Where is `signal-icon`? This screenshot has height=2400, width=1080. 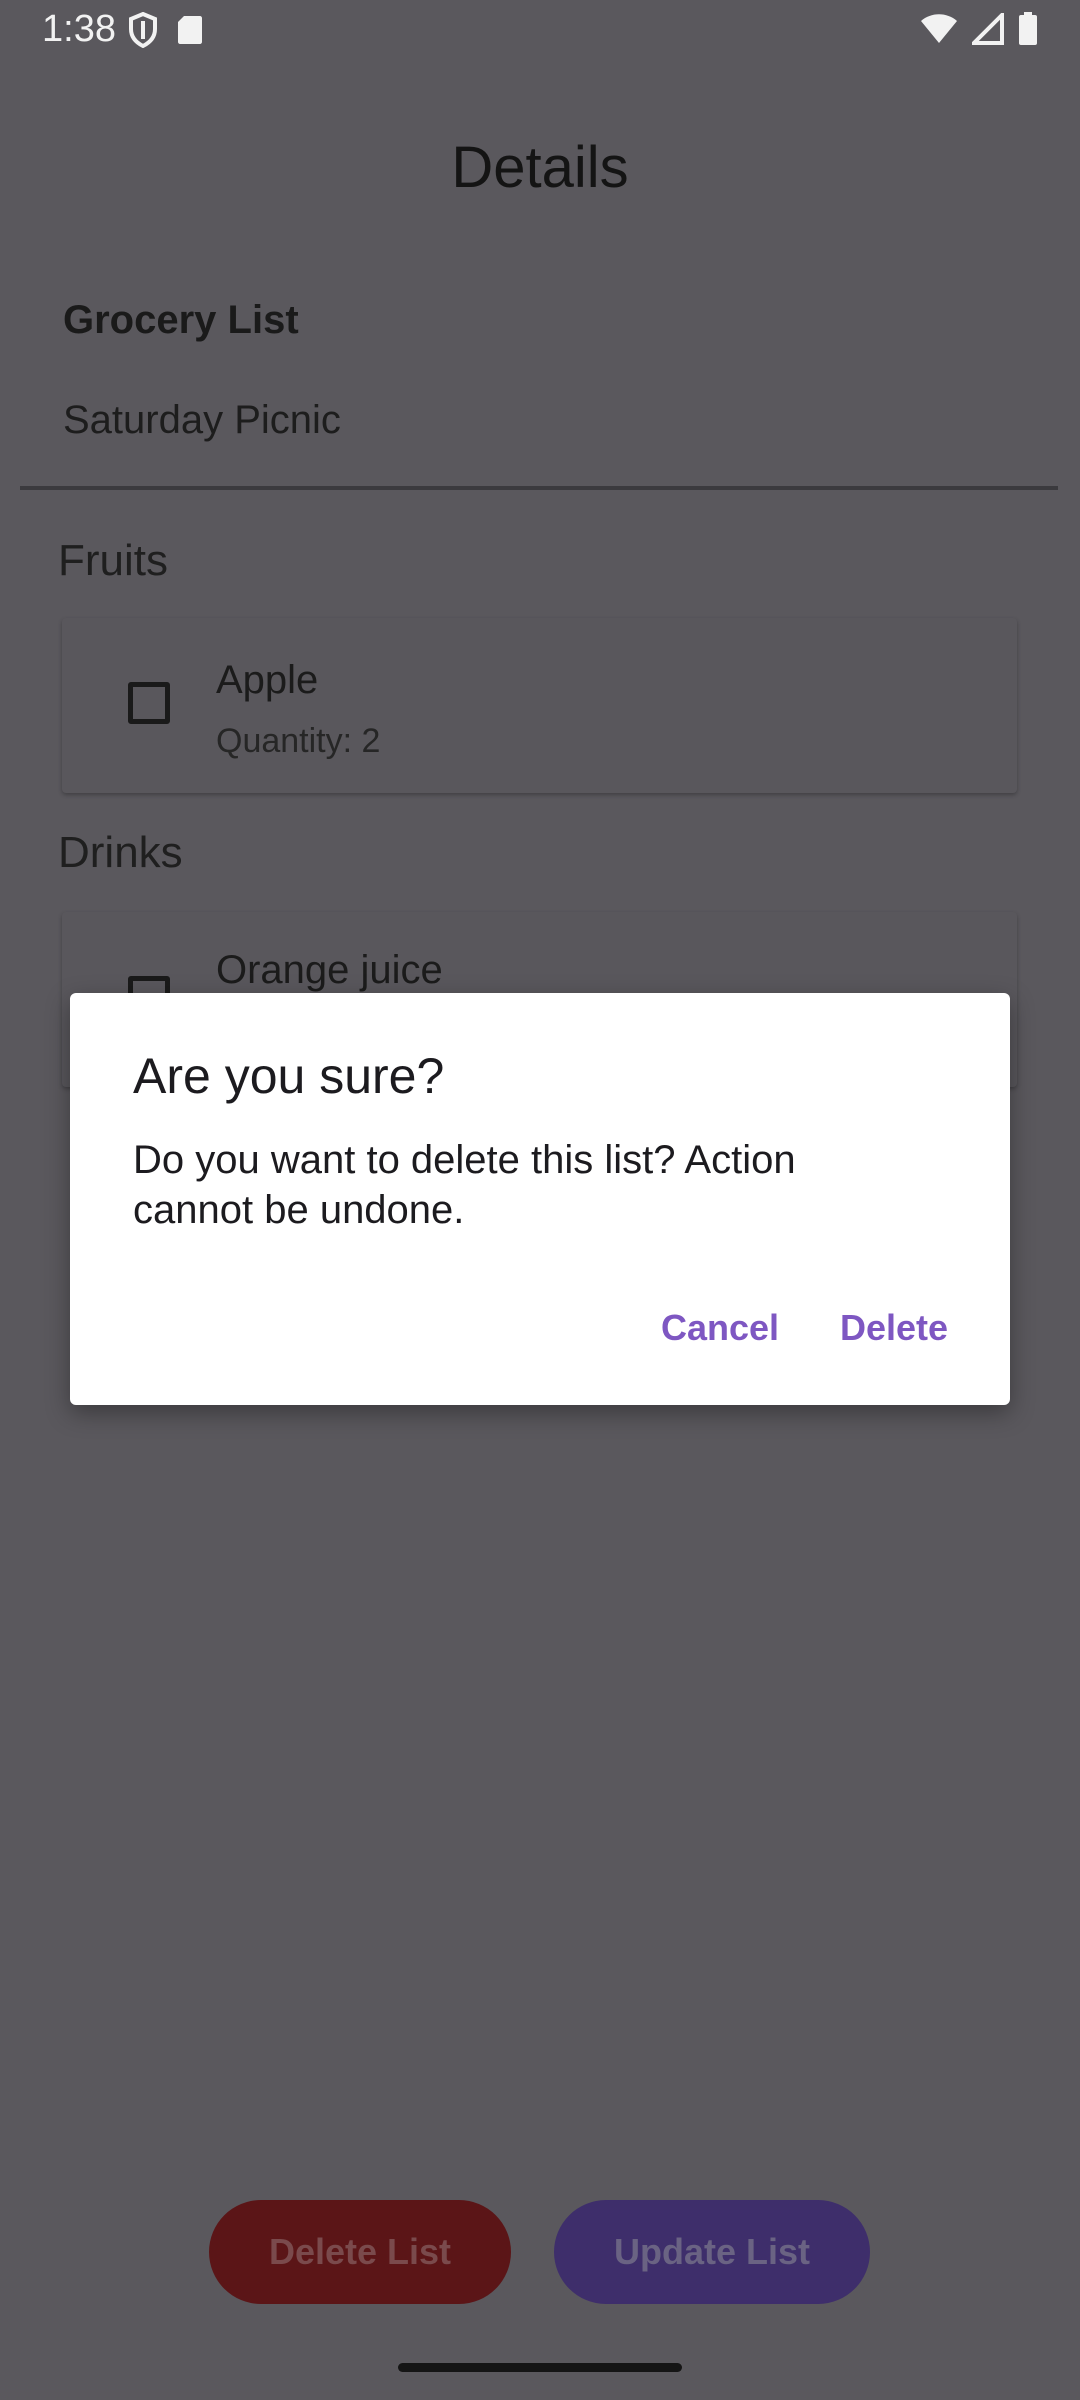 signal-icon is located at coordinates (988, 29).